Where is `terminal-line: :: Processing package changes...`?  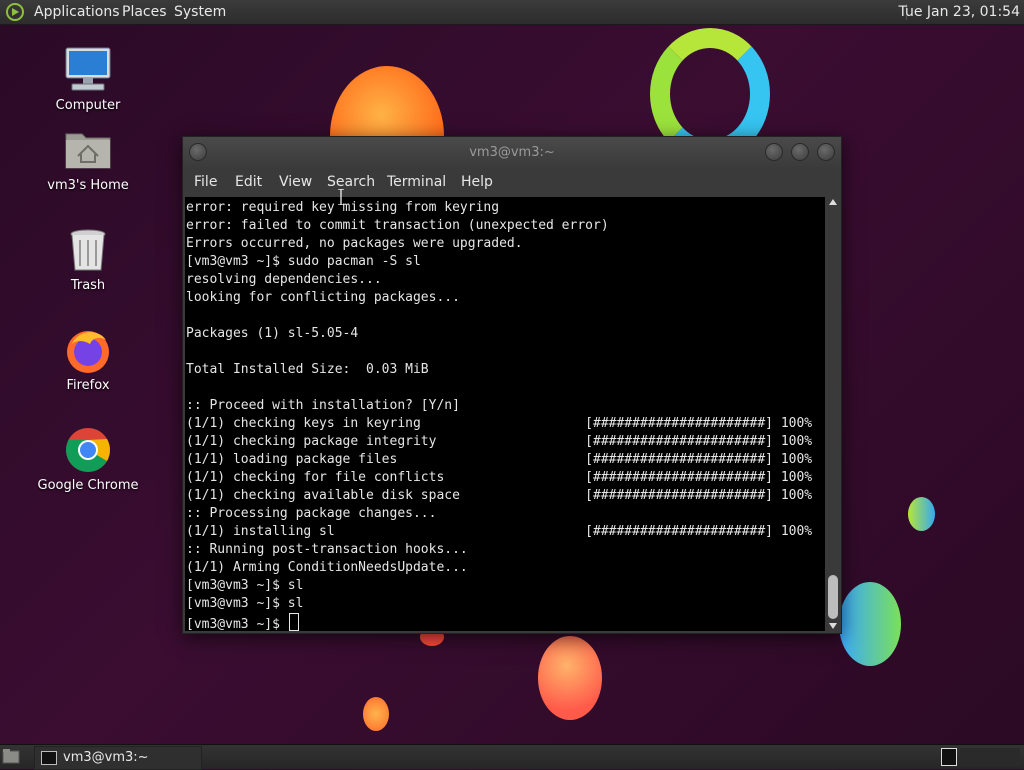
terminal-line: :: Processing package changes... is located at coordinates (311, 513).